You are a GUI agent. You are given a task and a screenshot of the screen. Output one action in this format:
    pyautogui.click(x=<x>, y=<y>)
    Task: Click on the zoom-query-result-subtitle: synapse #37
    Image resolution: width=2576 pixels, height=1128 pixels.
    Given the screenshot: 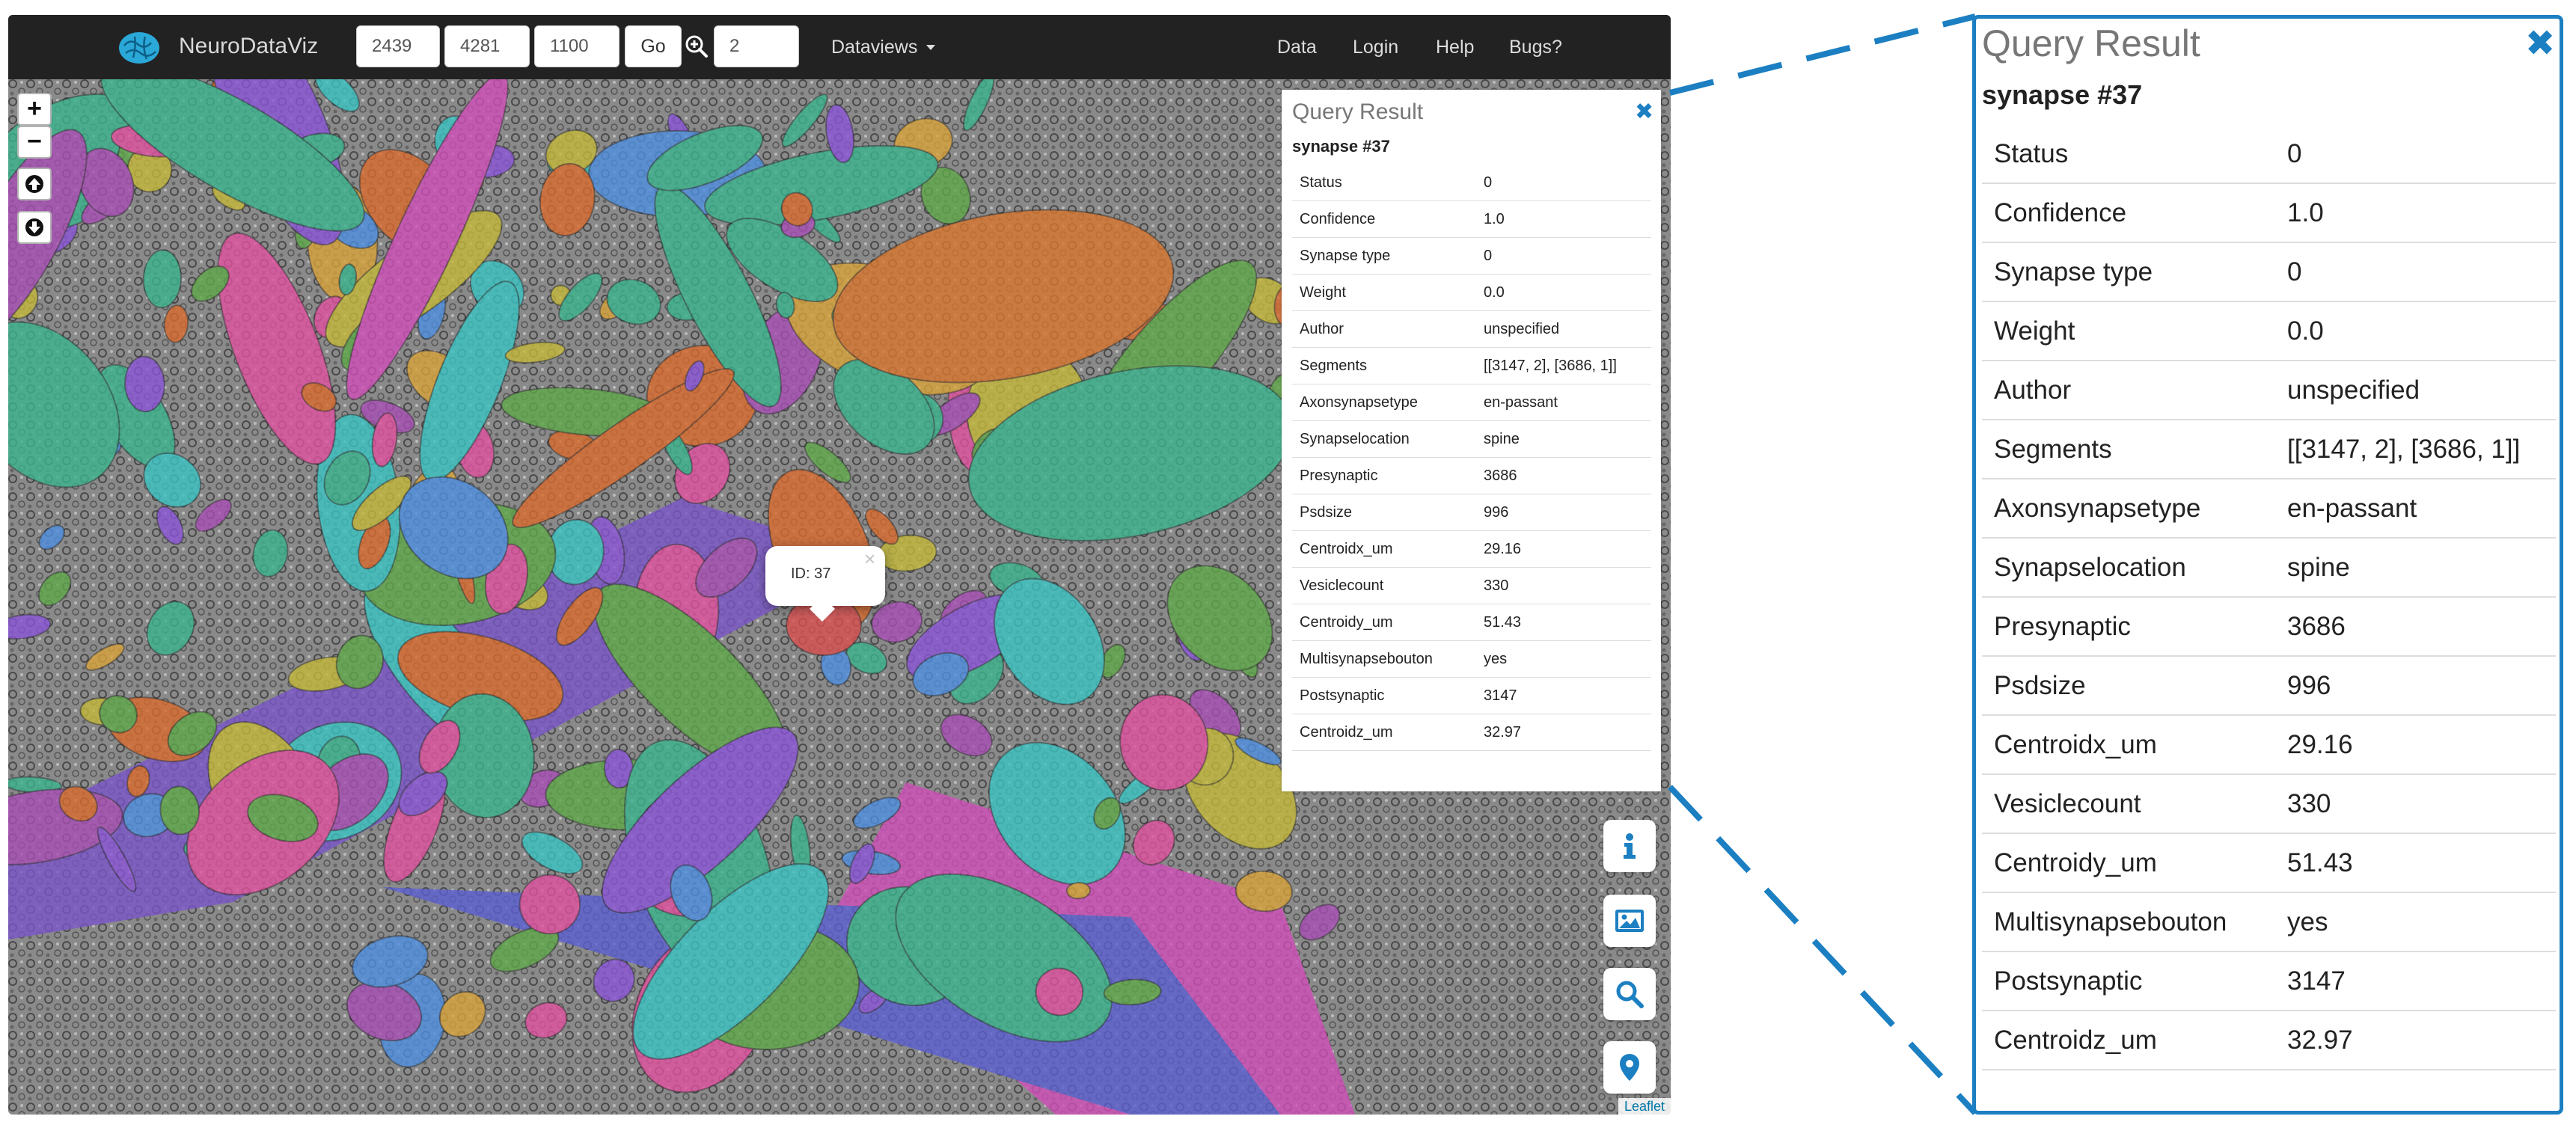 What is the action you would take?
    pyautogui.click(x=2062, y=95)
    